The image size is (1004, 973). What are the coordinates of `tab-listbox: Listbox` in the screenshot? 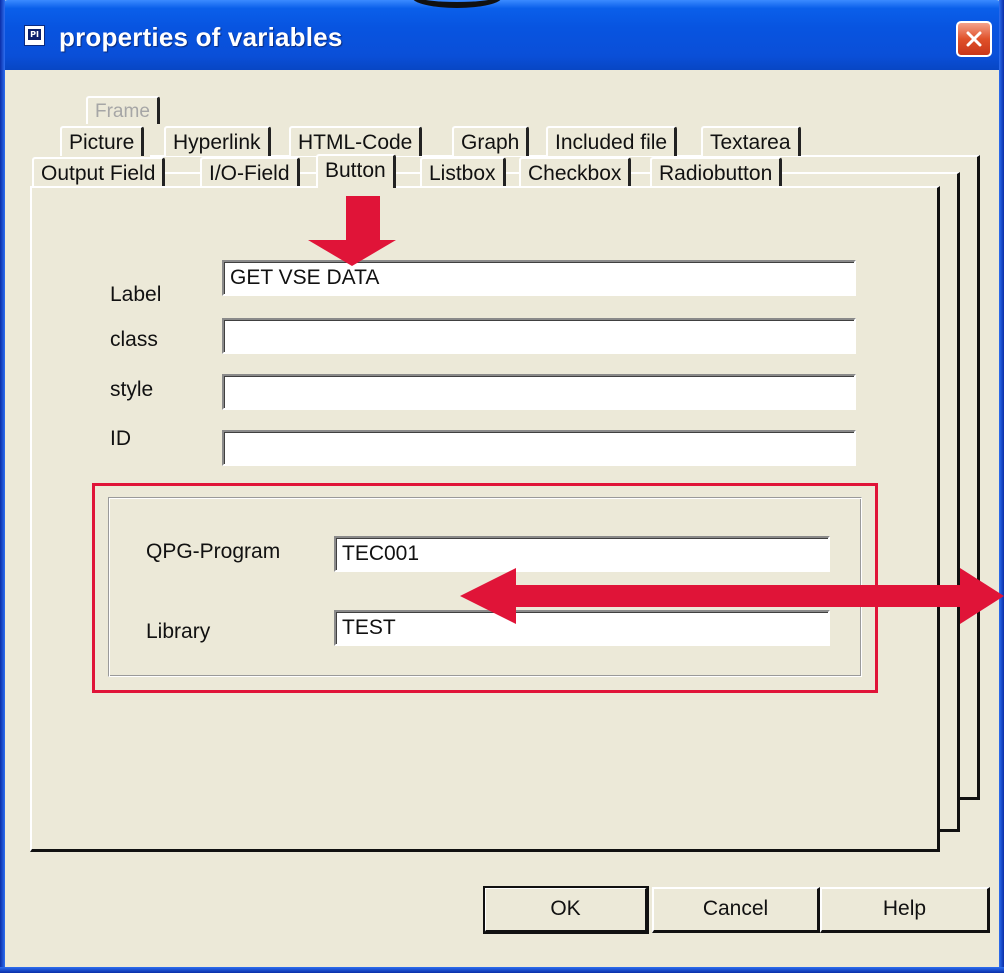 It's located at (463, 172).